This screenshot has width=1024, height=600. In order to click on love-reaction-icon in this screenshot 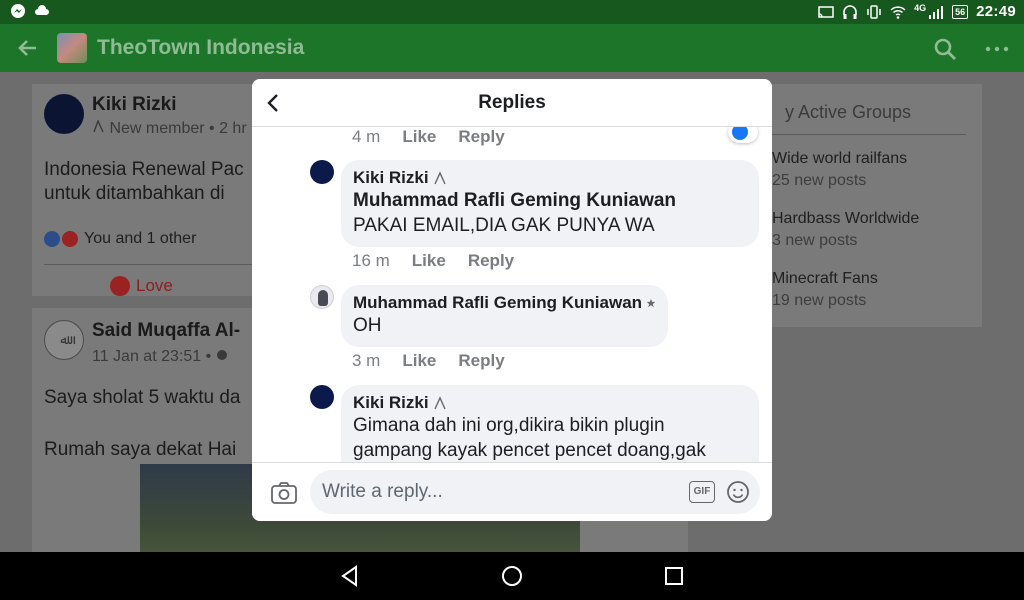, I will do `click(70, 239)`.